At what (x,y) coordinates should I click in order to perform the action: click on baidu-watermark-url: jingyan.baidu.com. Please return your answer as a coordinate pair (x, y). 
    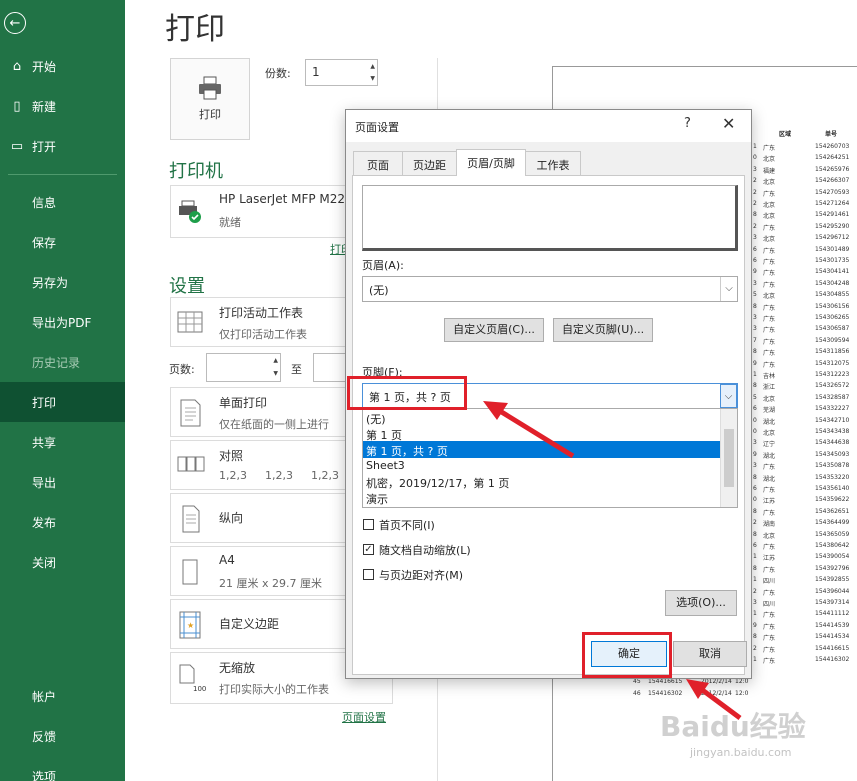
    Looking at the image, I should click on (741, 752).